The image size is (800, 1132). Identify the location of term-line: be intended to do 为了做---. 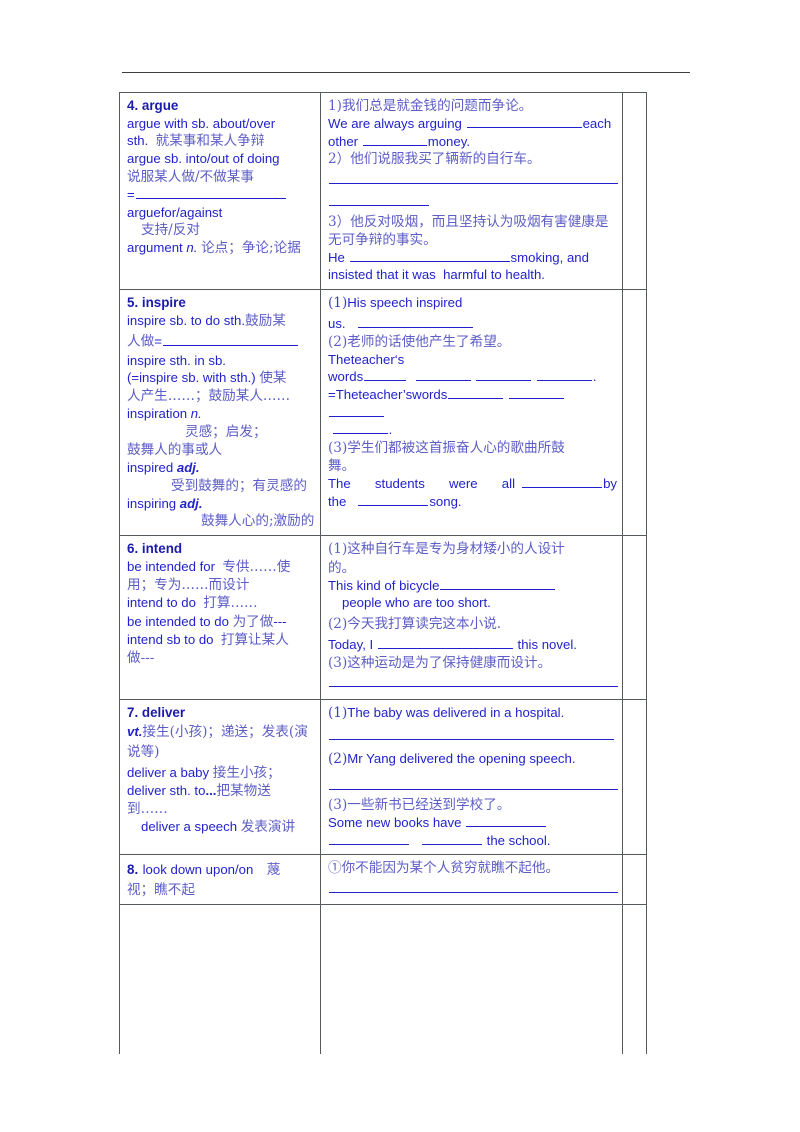
(207, 621).